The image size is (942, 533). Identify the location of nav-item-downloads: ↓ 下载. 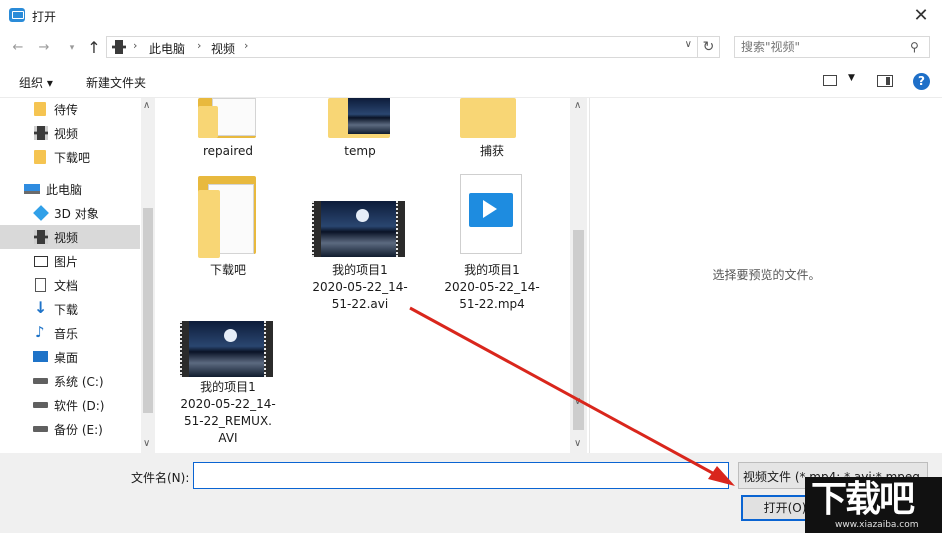
(70, 309).